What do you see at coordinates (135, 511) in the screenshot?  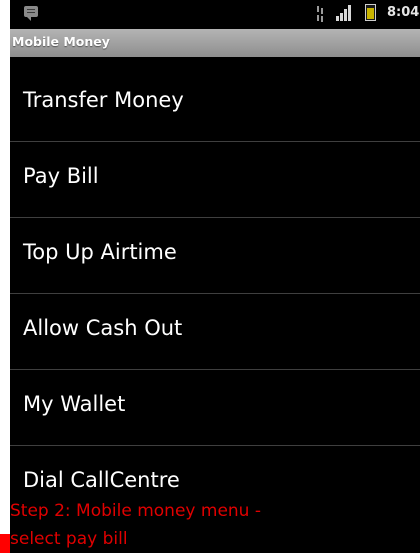 I see `caption-line: Step 2: Mobile money menu -` at bounding box center [135, 511].